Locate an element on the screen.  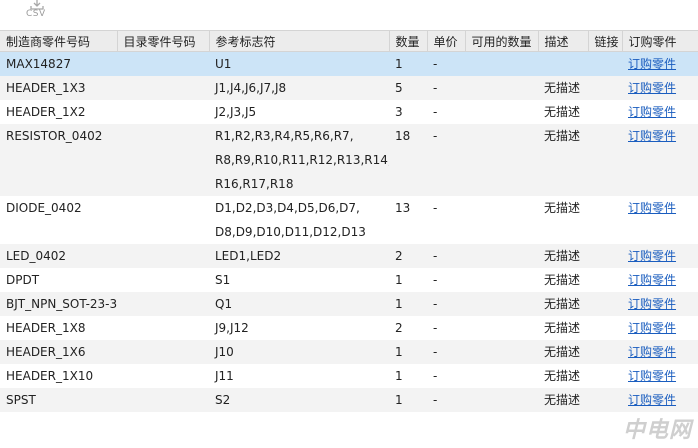
col-header-description: 描述 is located at coordinates (563, 41).